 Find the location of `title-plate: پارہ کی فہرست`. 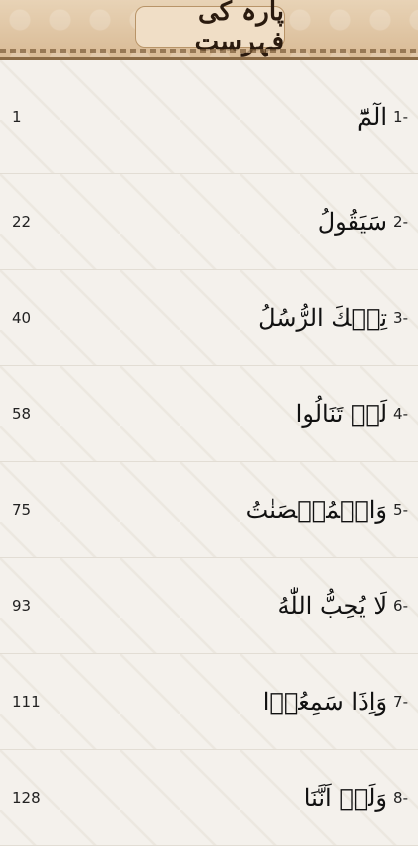

title-plate: پارہ کی فہرست is located at coordinates (210, 28).